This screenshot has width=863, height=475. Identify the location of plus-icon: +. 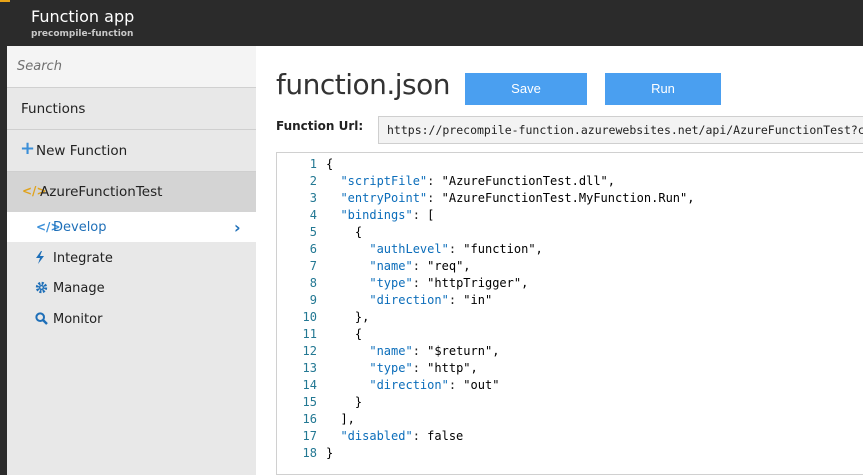
(28, 148).